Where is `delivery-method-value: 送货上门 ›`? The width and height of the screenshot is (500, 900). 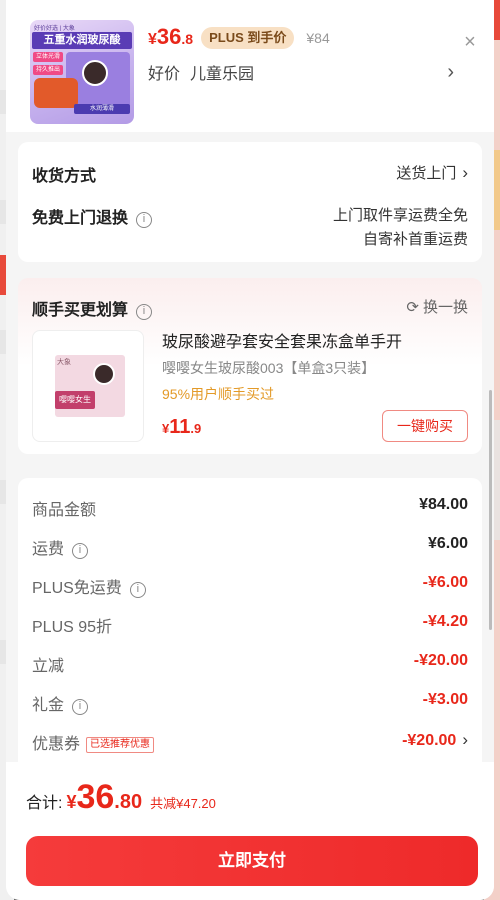
delivery-method-value: 送货上门 › is located at coordinates (432, 172).